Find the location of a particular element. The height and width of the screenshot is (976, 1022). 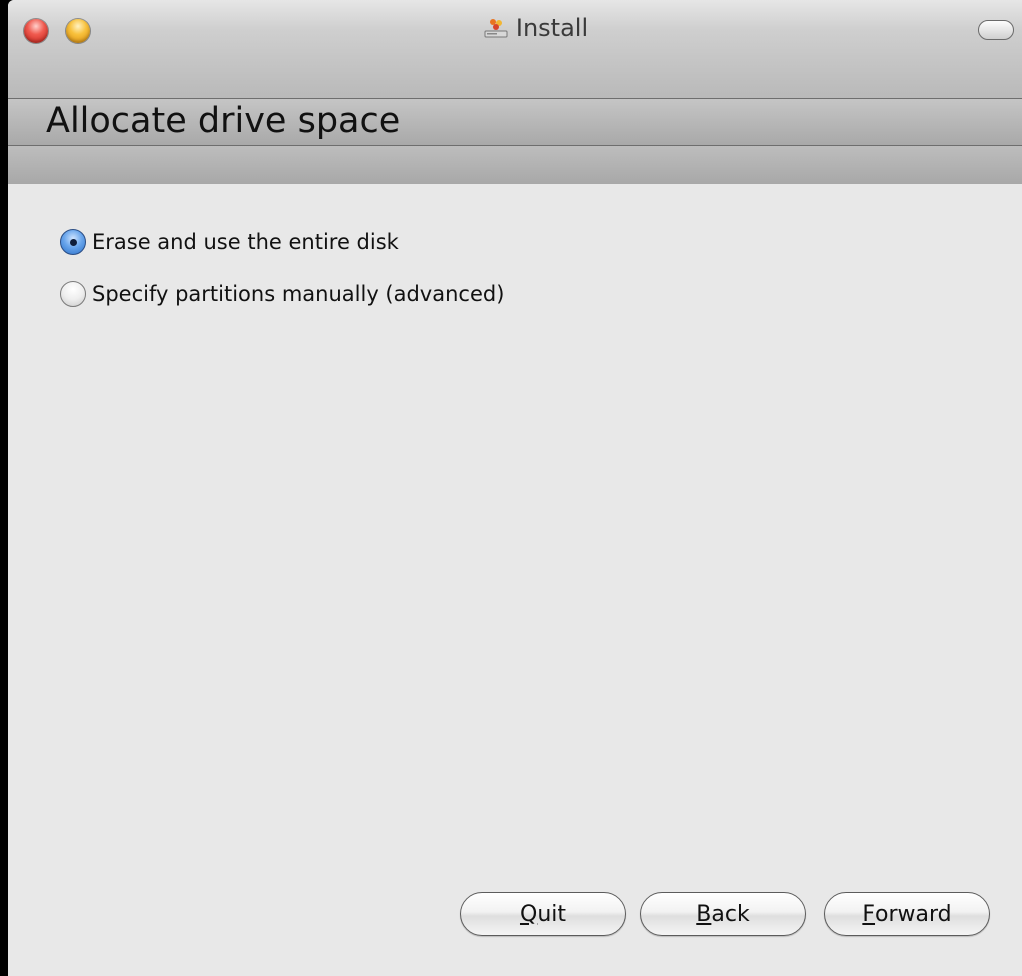

page-title: Allocate drive space is located at coordinates (223, 121).